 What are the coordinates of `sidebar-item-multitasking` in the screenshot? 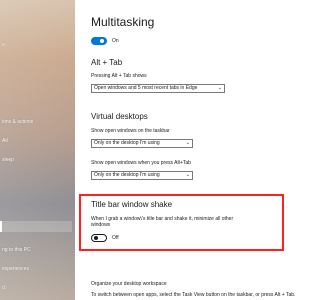 It's located at (36, 226).